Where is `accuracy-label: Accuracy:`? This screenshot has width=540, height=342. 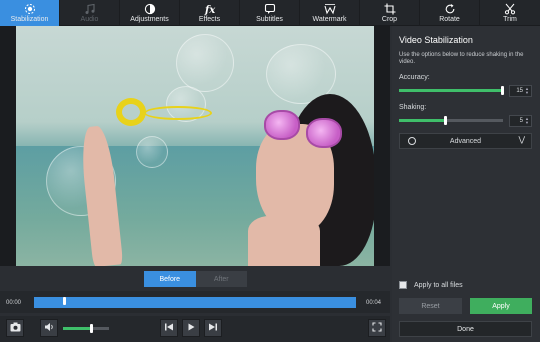
accuracy-label: Accuracy: is located at coordinates (414, 77).